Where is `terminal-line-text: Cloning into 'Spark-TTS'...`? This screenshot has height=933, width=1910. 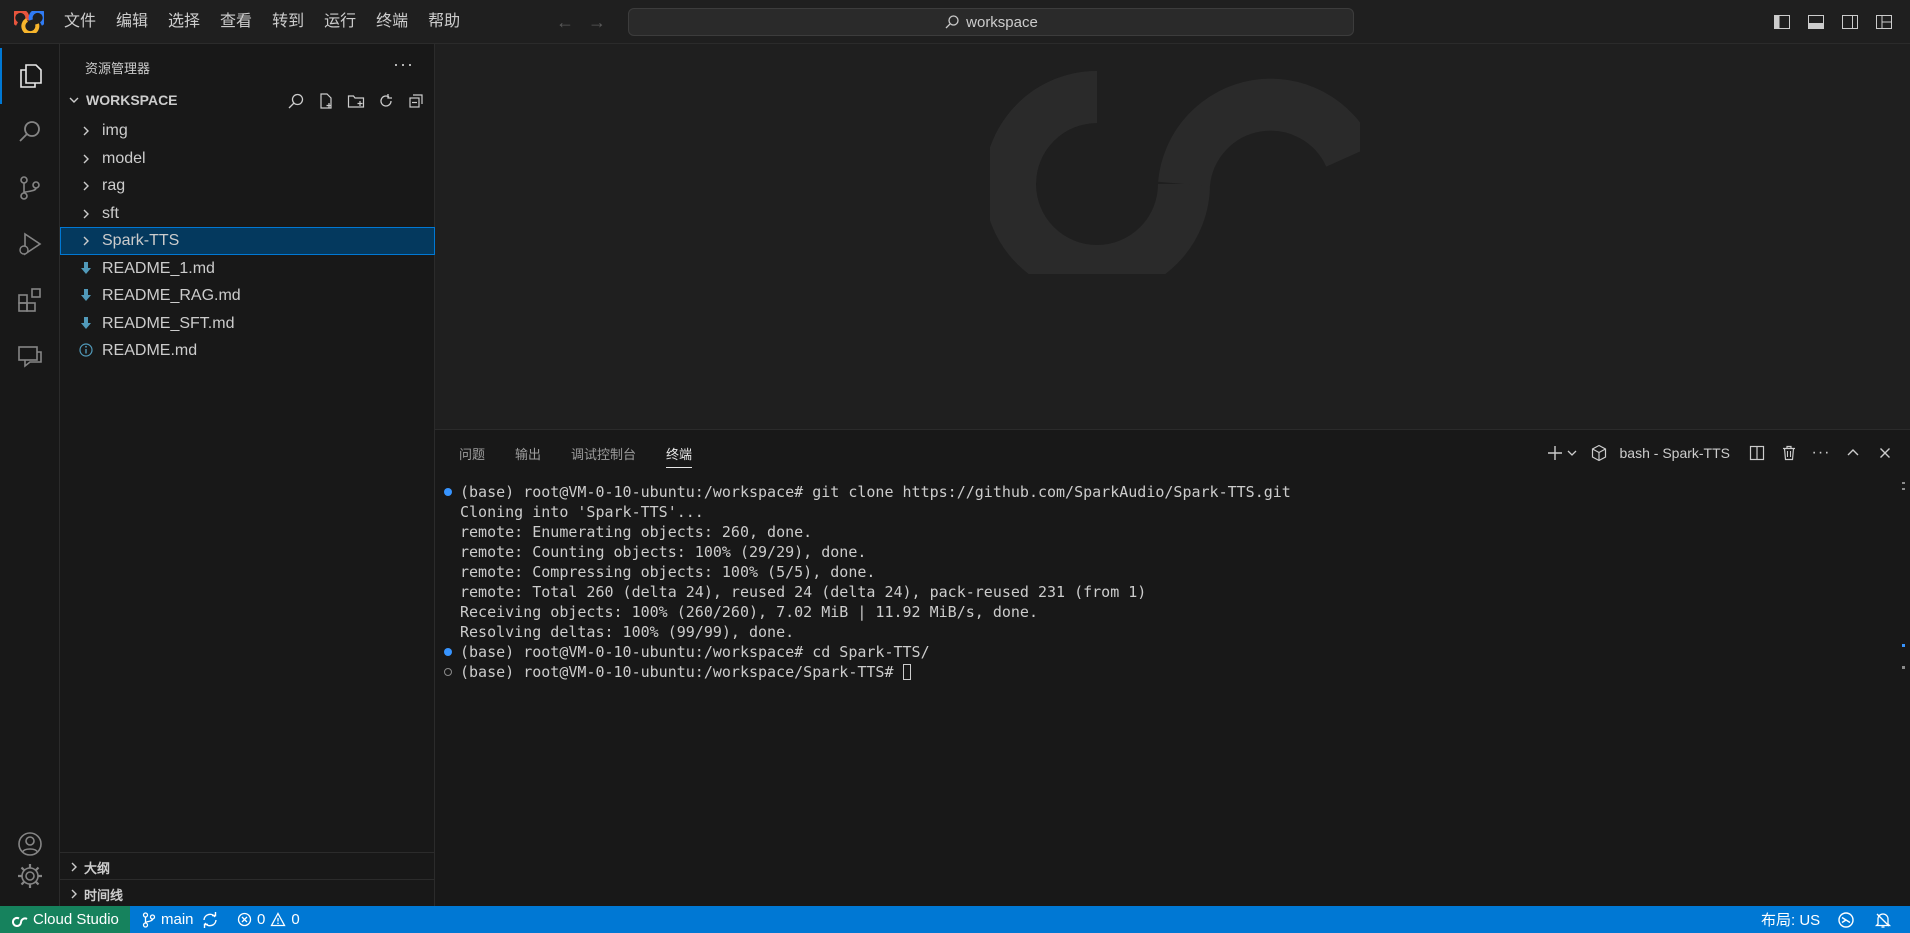 terminal-line-text: Cloning into 'Spark-TTS'... is located at coordinates (582, 512).